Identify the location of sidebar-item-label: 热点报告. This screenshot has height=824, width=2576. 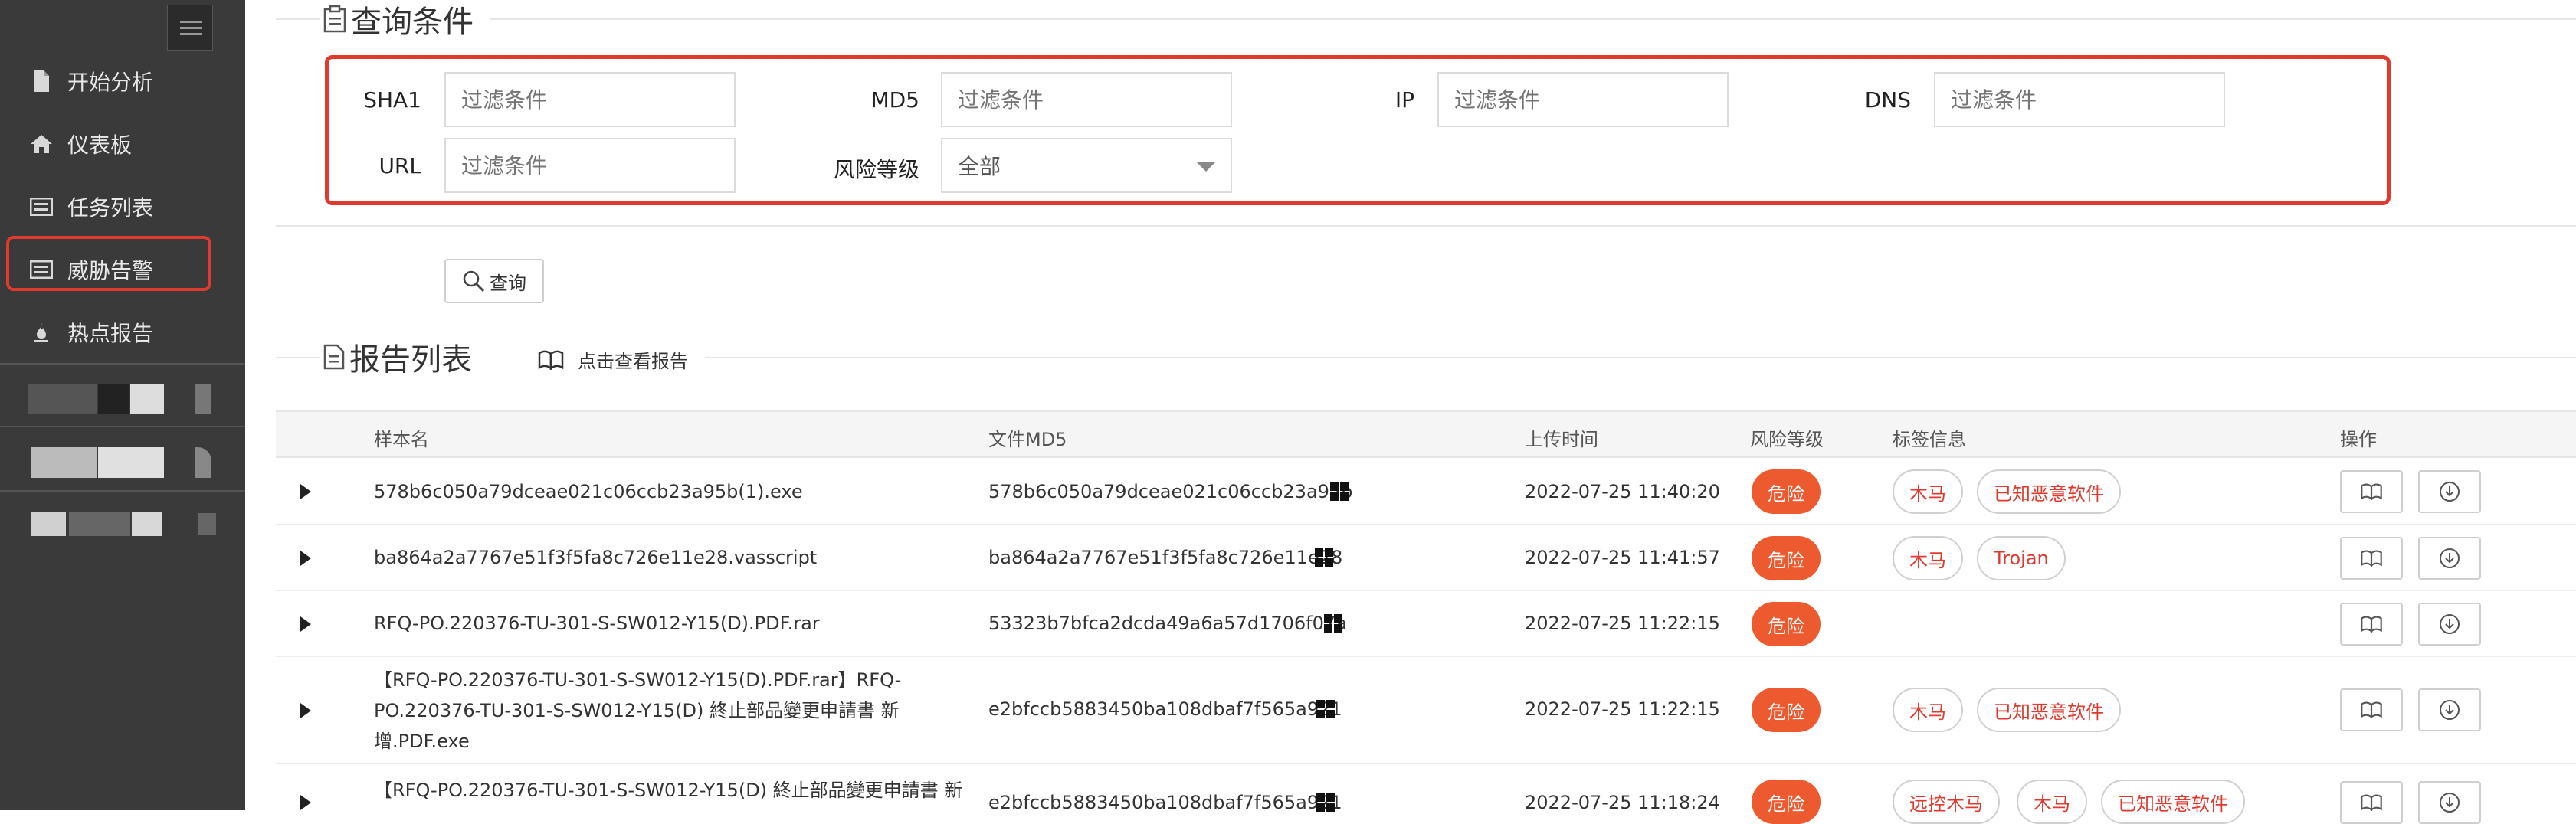
(111, 334).